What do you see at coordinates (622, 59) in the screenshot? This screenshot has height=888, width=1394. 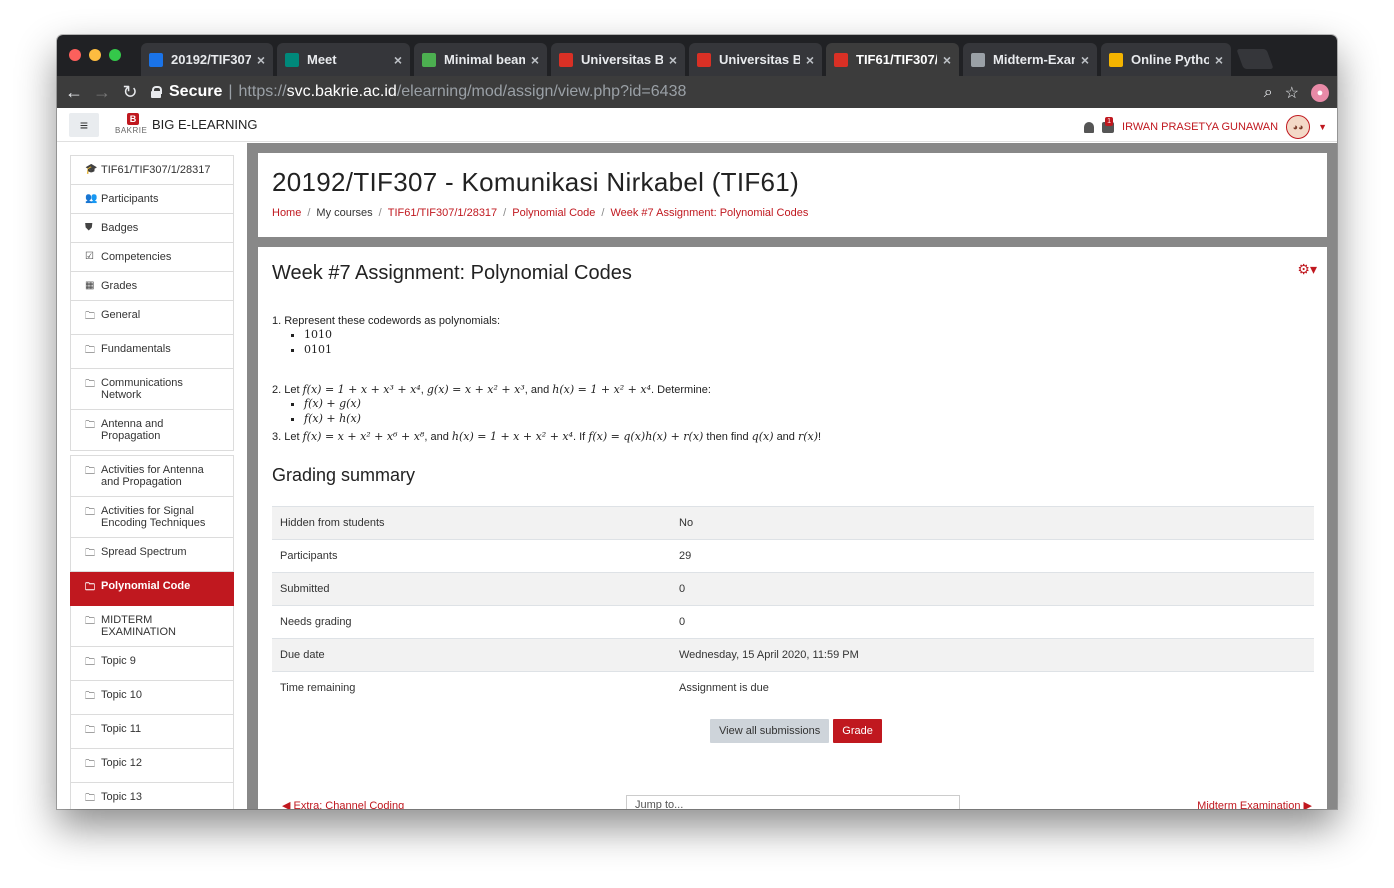 I see `tab-title: Universitas Bak` at bounding box center [622, 59].